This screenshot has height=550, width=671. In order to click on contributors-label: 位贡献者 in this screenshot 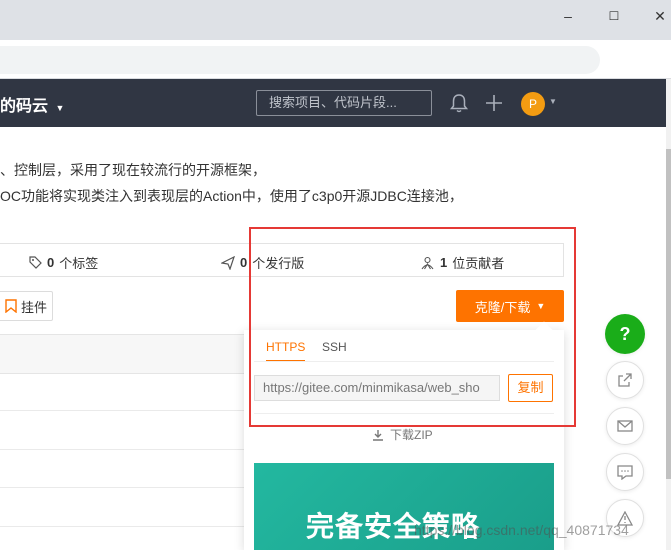, I will do `click(478, 263)`.